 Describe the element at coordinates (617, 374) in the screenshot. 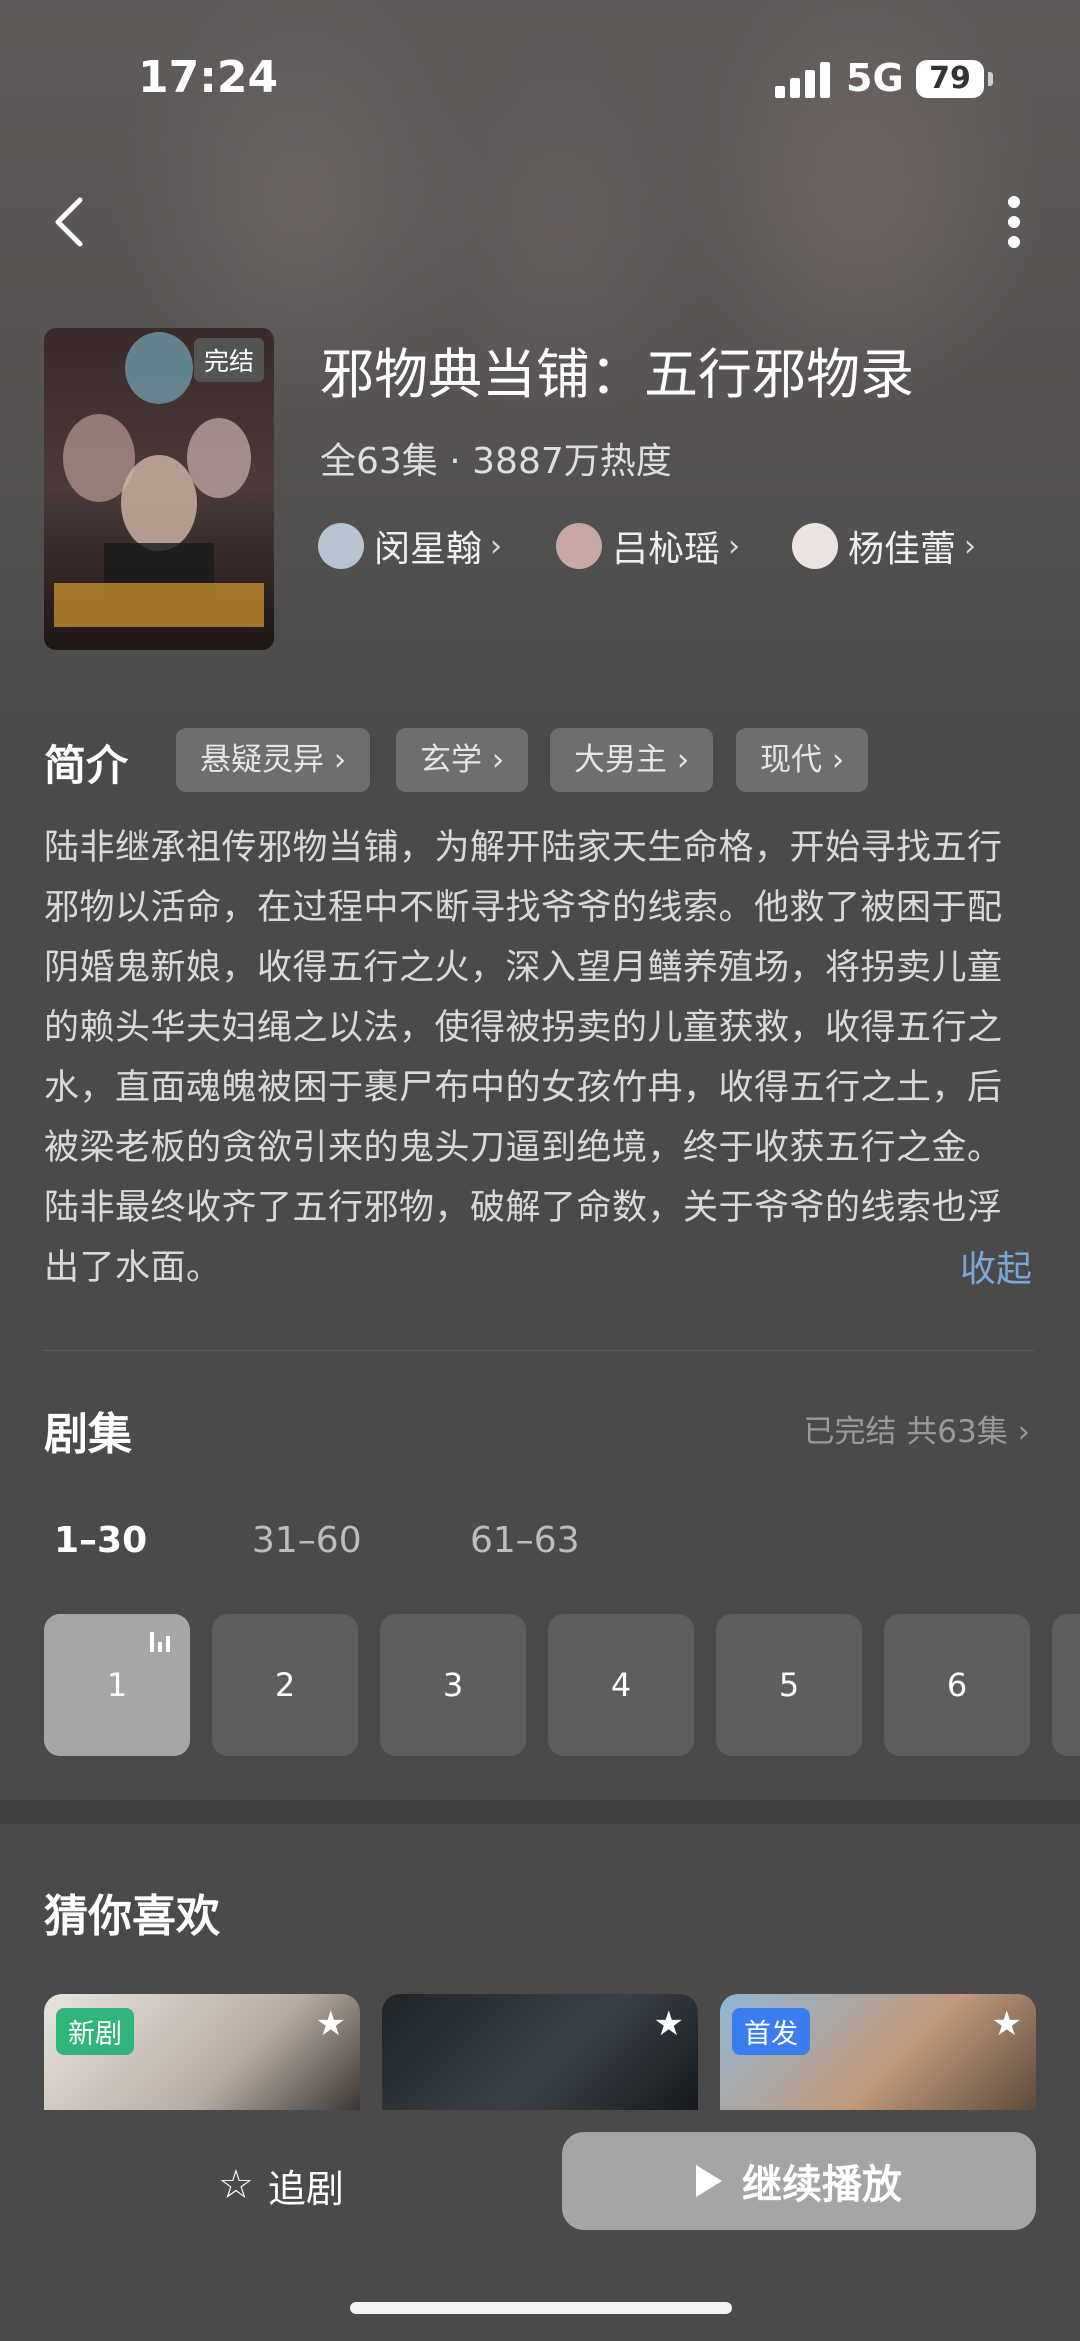

I see `show-title: 邪物典当铺：五行邪物录` at that location.